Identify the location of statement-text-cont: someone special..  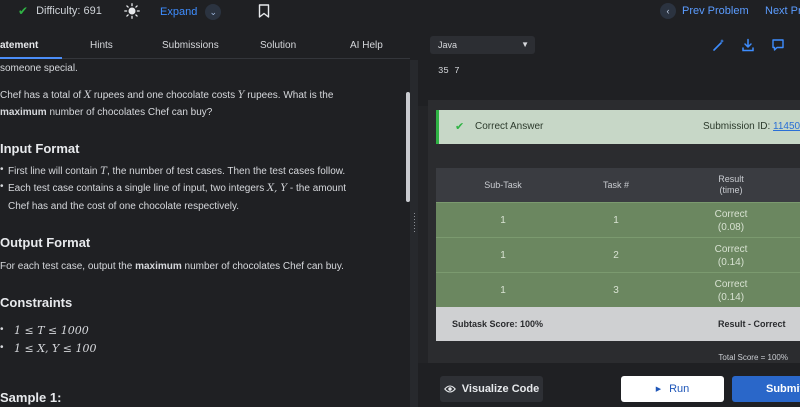
(39, 68).